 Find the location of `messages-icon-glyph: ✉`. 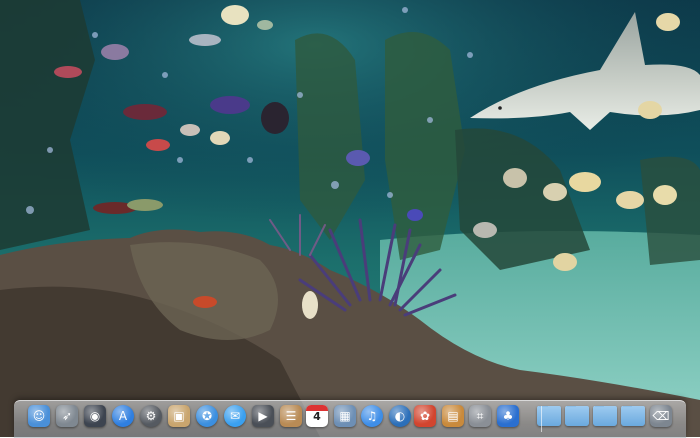

messages-icon-glyph: ✉ is located at coordinates (235, 416).